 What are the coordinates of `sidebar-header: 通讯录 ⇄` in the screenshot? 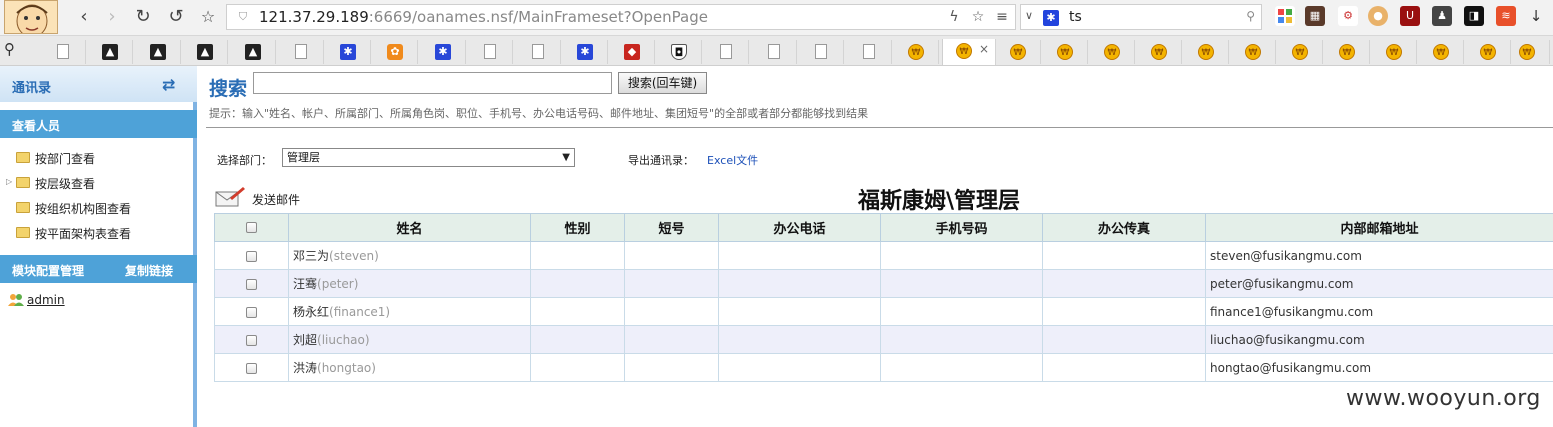 It's located at (98, 84).